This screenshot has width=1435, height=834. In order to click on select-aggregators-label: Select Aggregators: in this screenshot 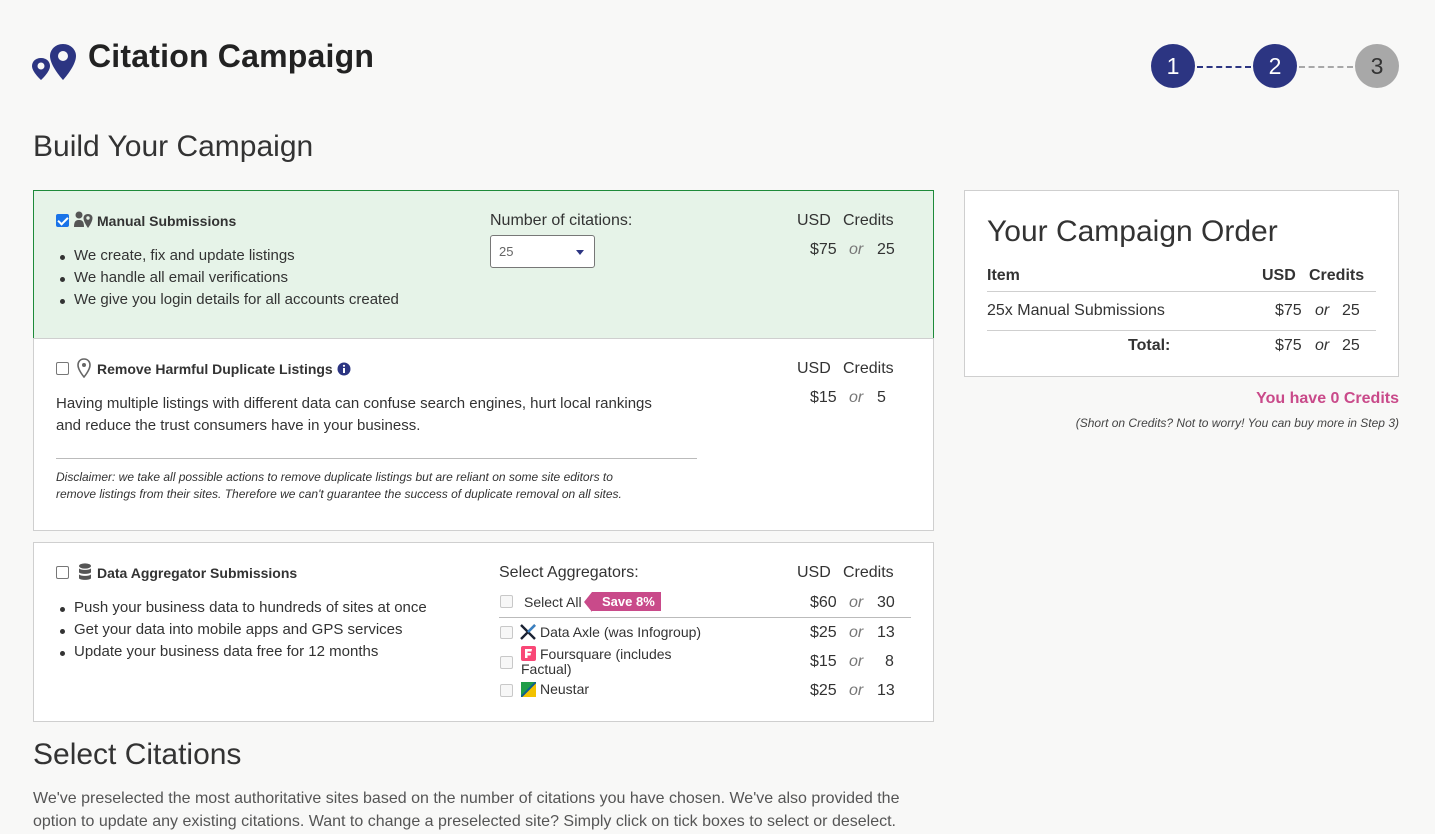, I will do `click(569, 572)`.